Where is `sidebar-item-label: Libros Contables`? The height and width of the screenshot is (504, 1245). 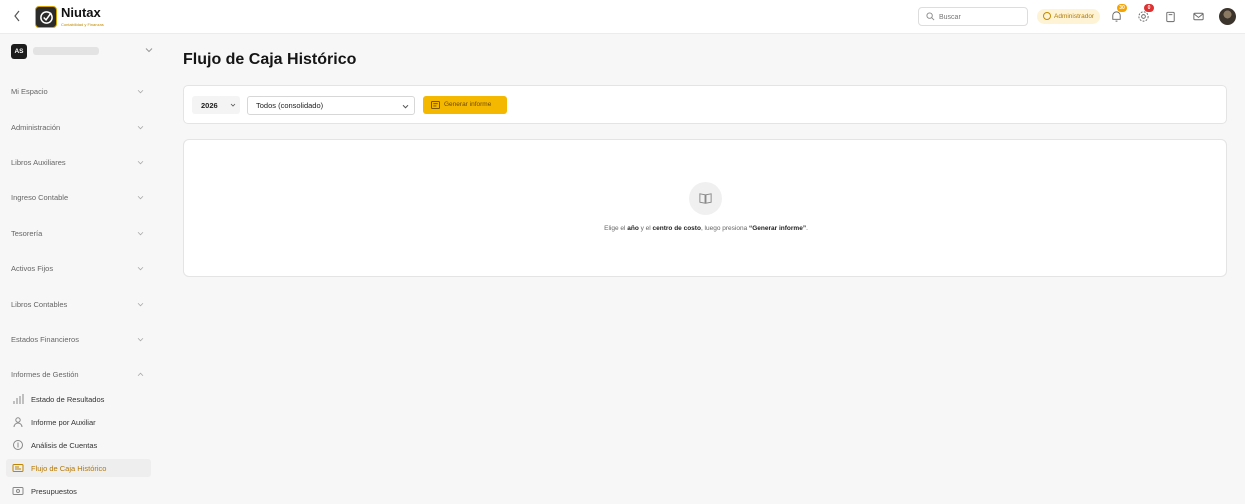 sidebar-item-label: Libros Contables is located at coordinates (39, 304).